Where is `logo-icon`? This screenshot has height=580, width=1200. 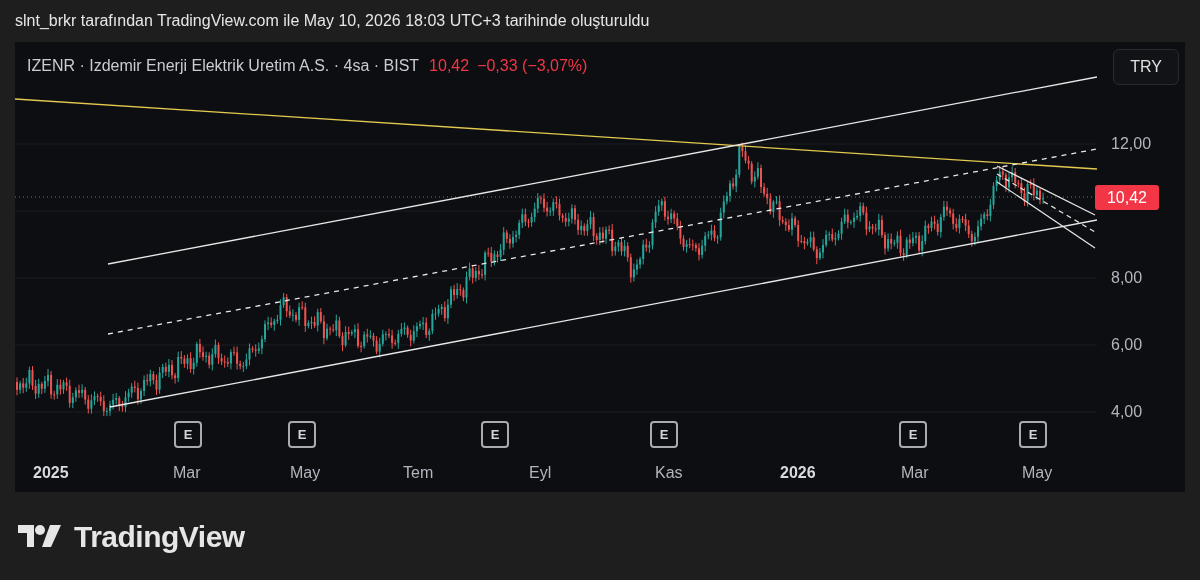 logo-icon is located at coordinates (40, 536).